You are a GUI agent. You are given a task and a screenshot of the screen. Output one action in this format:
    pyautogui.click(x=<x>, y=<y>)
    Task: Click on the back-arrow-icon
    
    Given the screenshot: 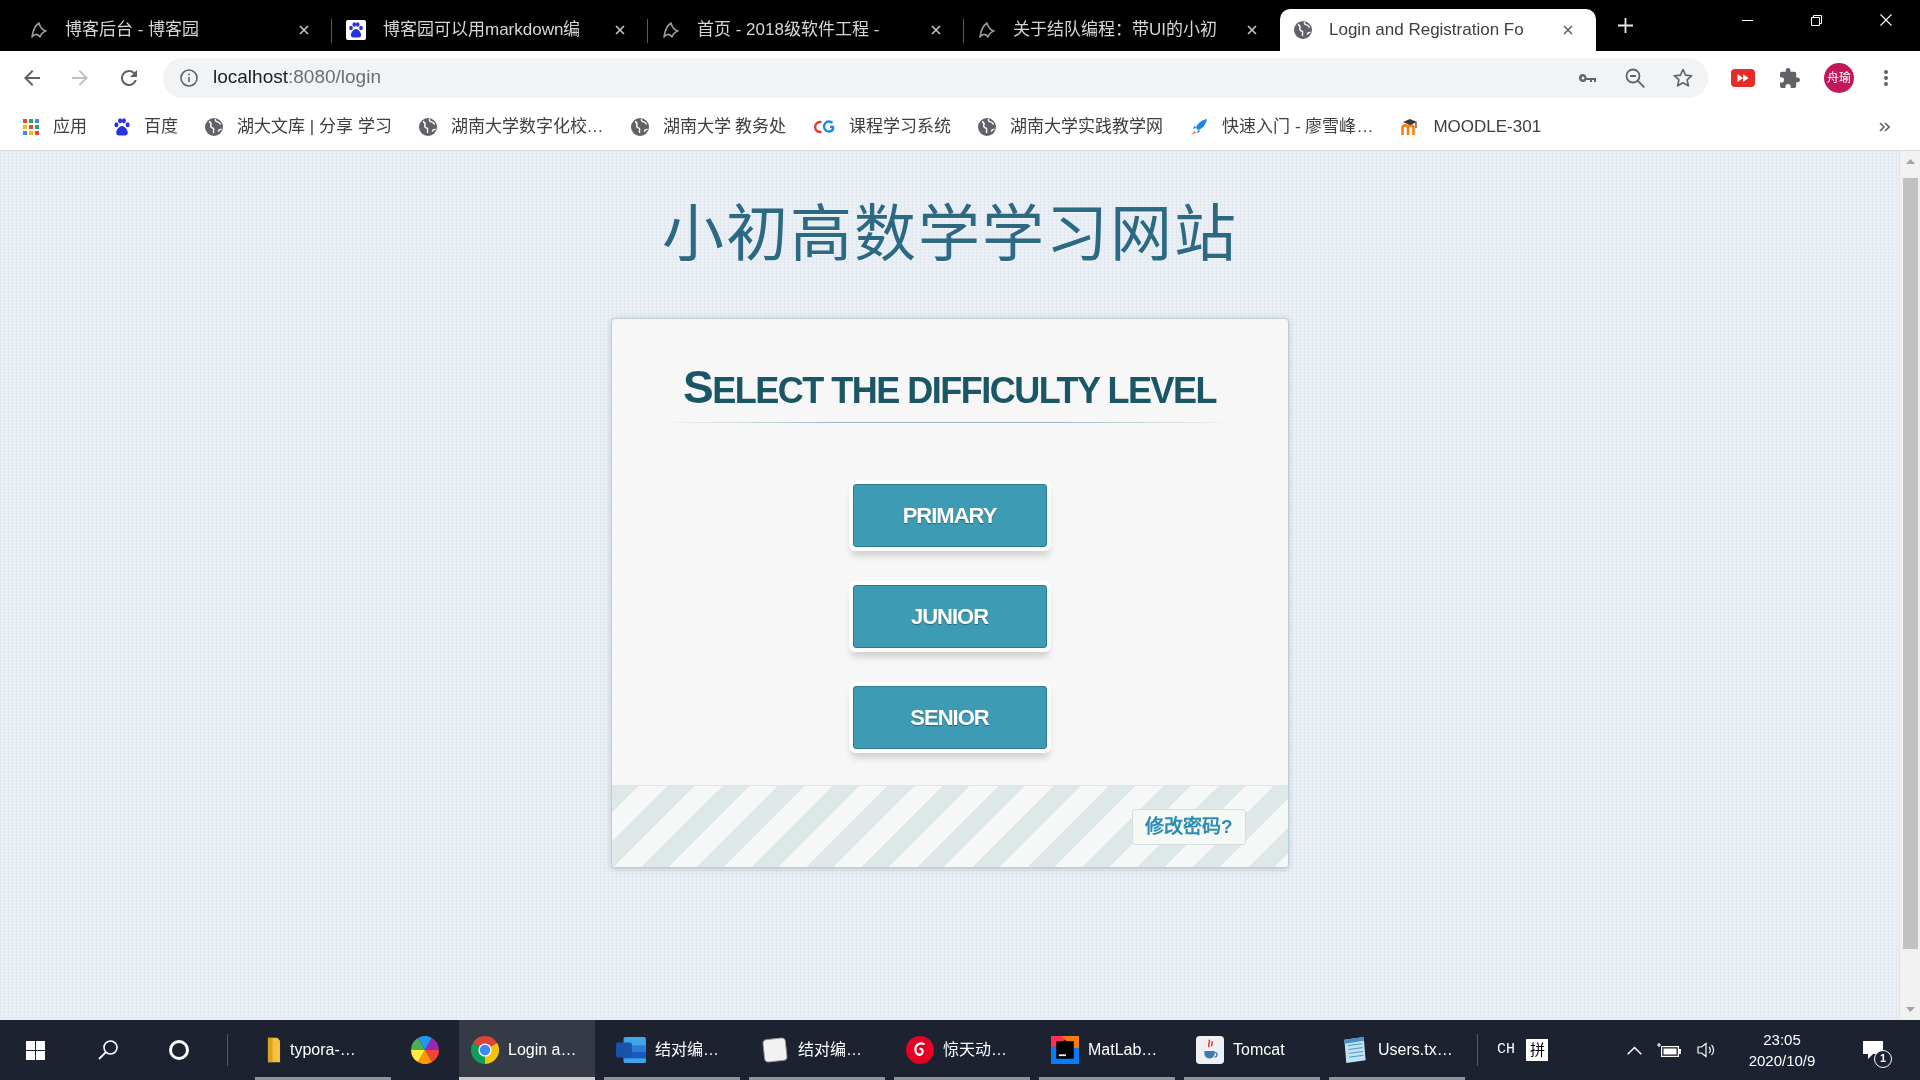 What is the action you would take?
    pyautogui.click(x=32, y=77)
    